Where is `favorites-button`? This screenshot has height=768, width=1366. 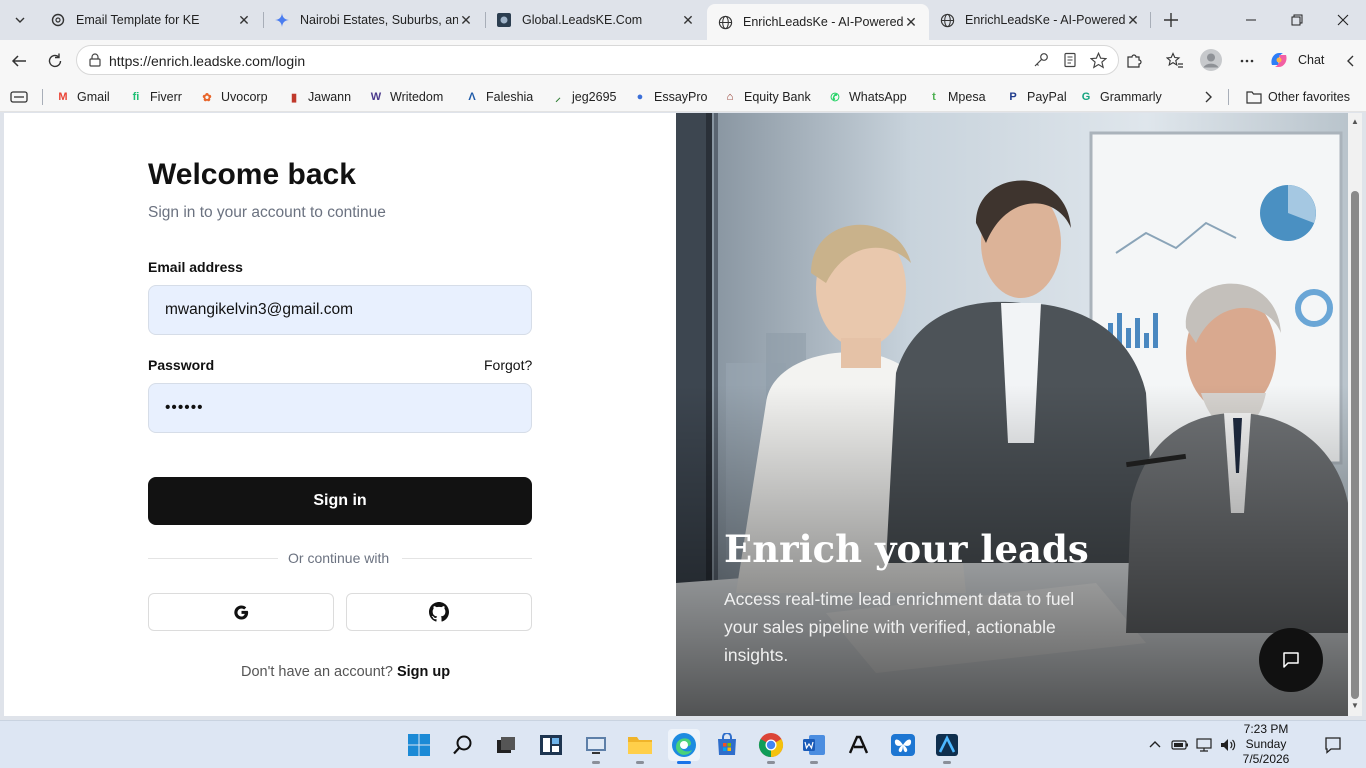
favorites-button is located at coordinates (1175, 61).